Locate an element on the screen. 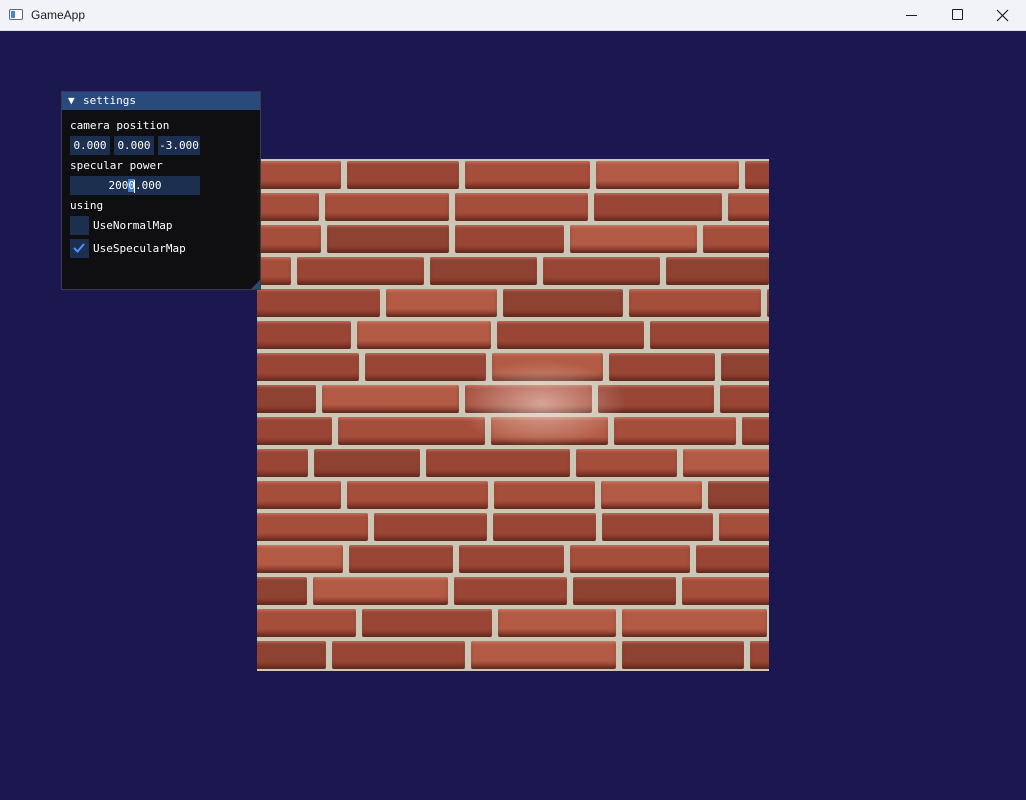  close-button is located at coordinates (1003, 15).